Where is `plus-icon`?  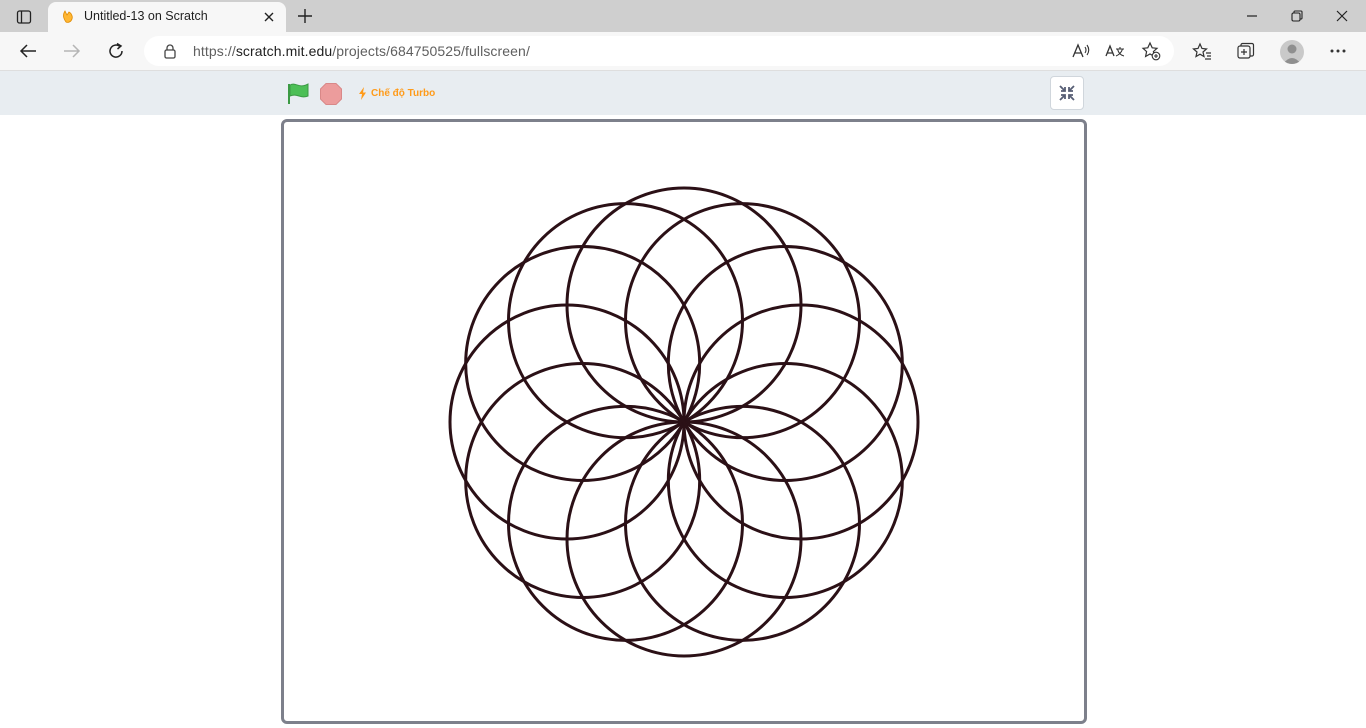 plus-icon is located at coordinates (305, 16).